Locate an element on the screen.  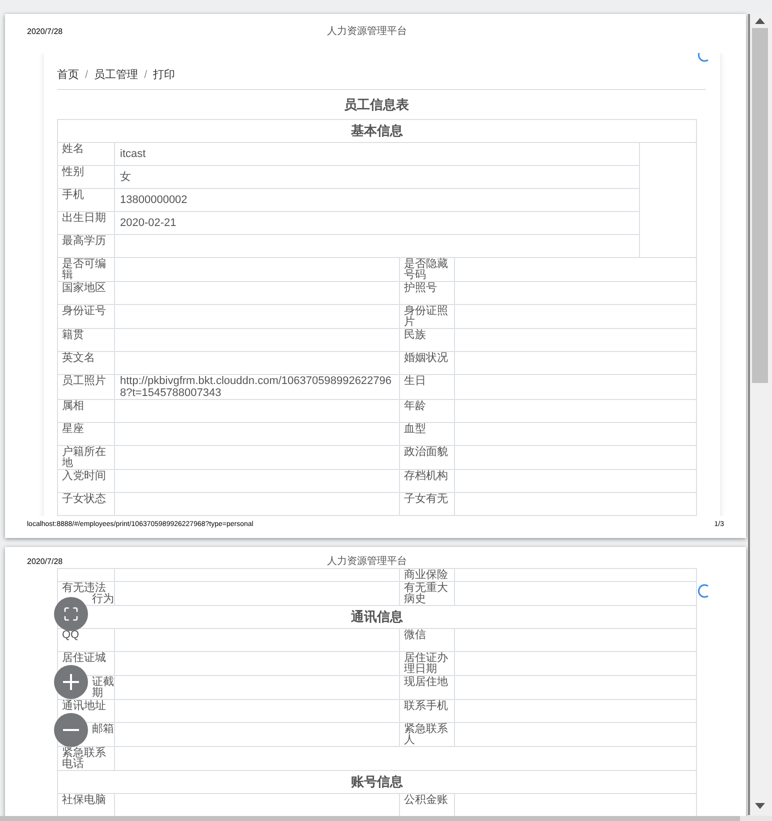
field-value: itcast is located at coordinates (377, 154).